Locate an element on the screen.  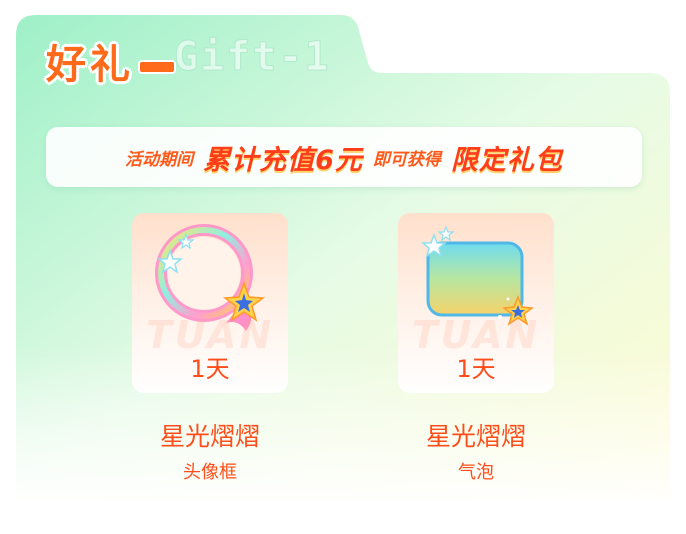
gift-title: 好礼 is located at coordinates (111, 61).